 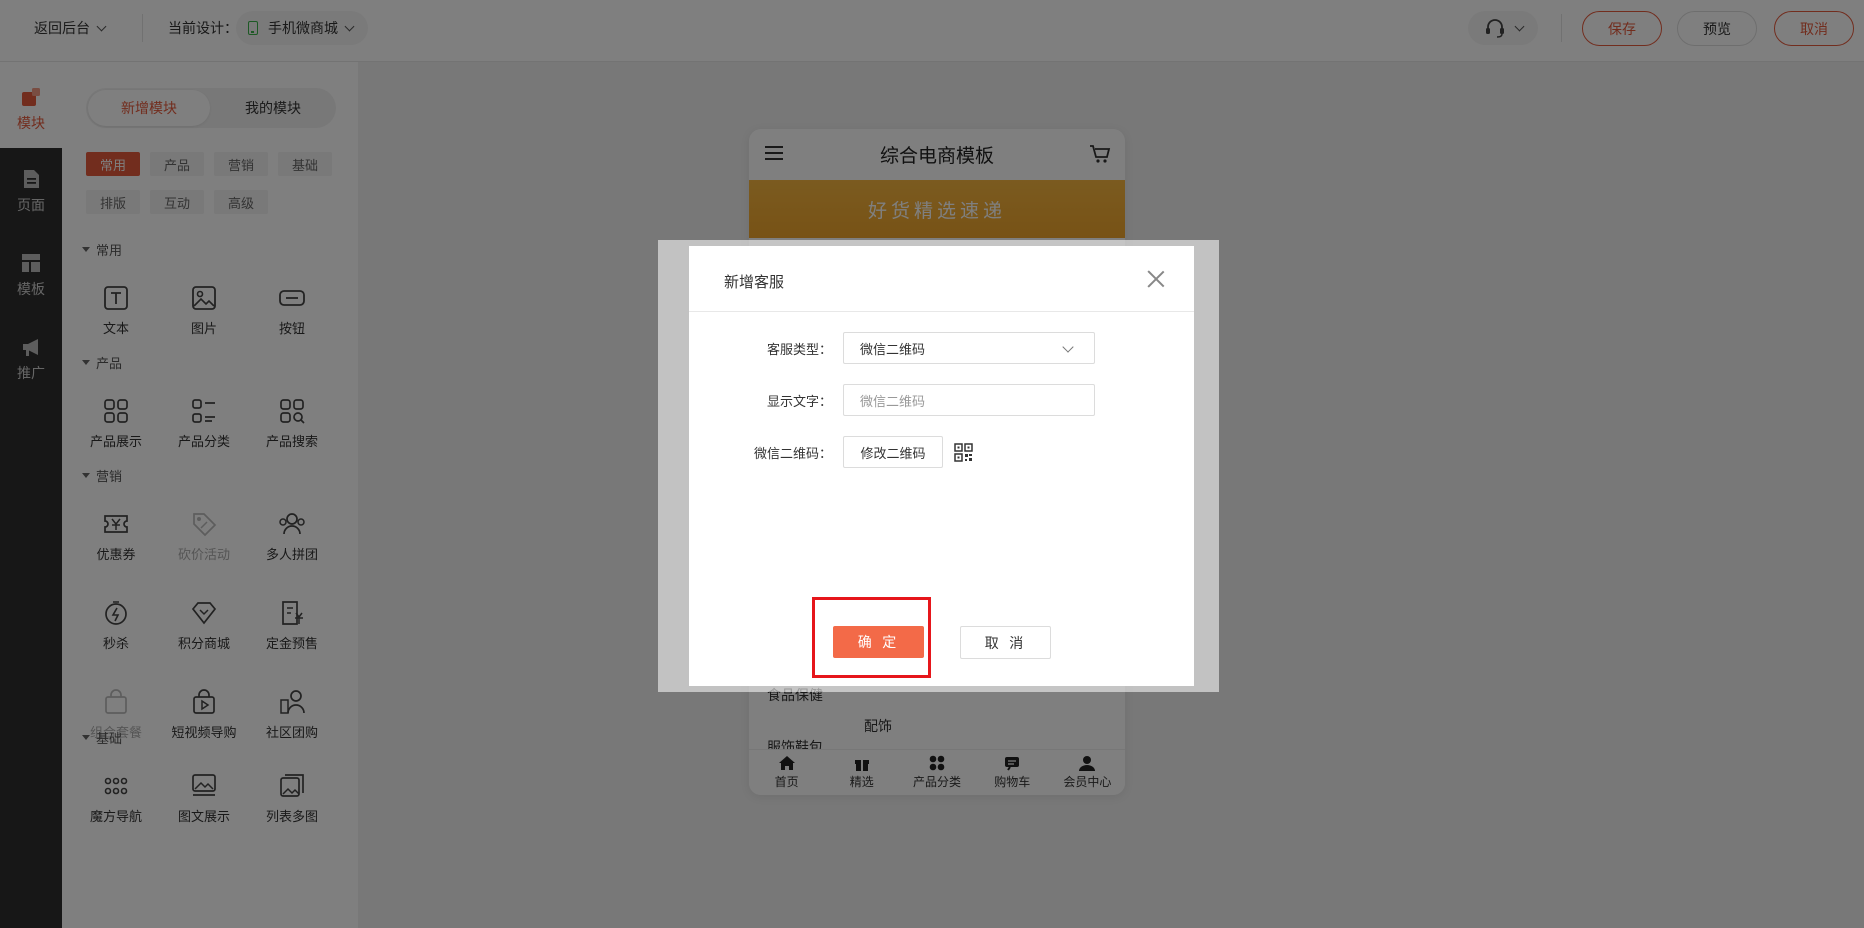 I want to click on close-icon, so click(x=1156, y=279).